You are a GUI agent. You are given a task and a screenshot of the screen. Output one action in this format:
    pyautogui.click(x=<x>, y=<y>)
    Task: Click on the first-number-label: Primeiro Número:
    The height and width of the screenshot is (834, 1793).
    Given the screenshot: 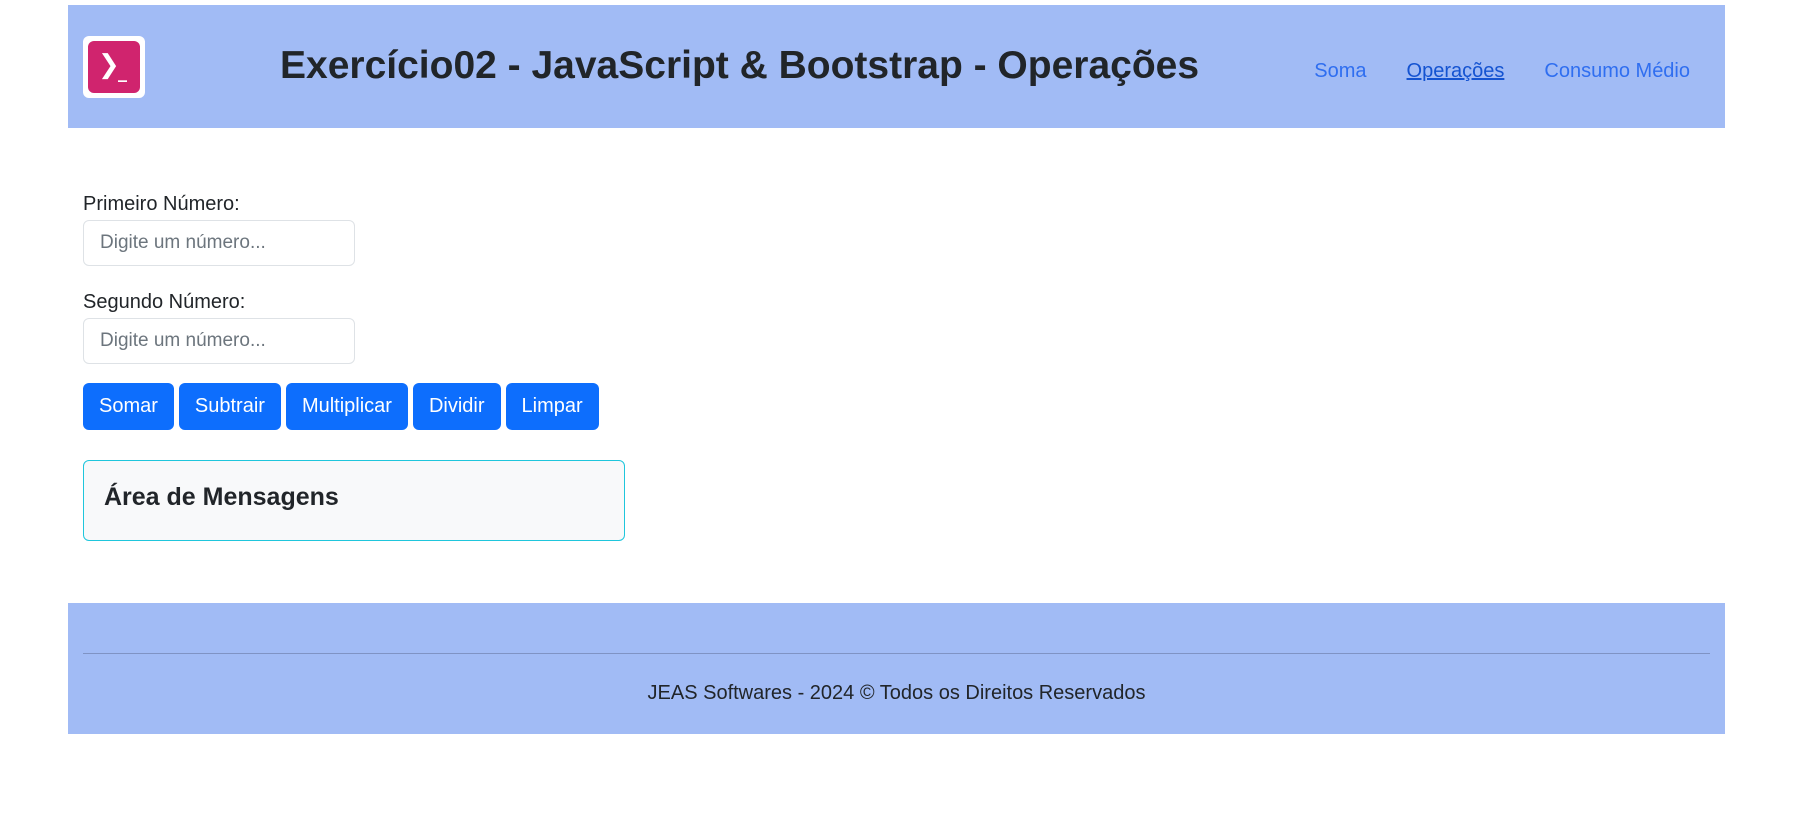 What is the action you would take?
    pyautogui.click(x=161, y=204)
    